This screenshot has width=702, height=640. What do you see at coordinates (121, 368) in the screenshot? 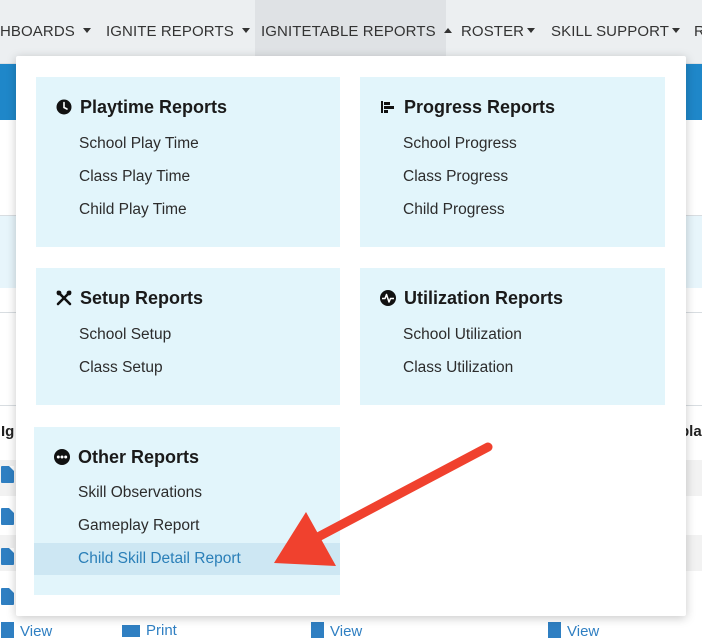
I see `class-setup-link: Class Setup` at bounding box center [121, 368].